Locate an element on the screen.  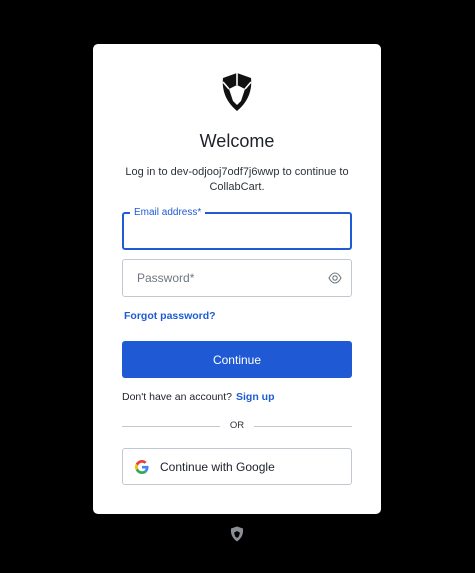
password-field is located at coordinates (237, 278).